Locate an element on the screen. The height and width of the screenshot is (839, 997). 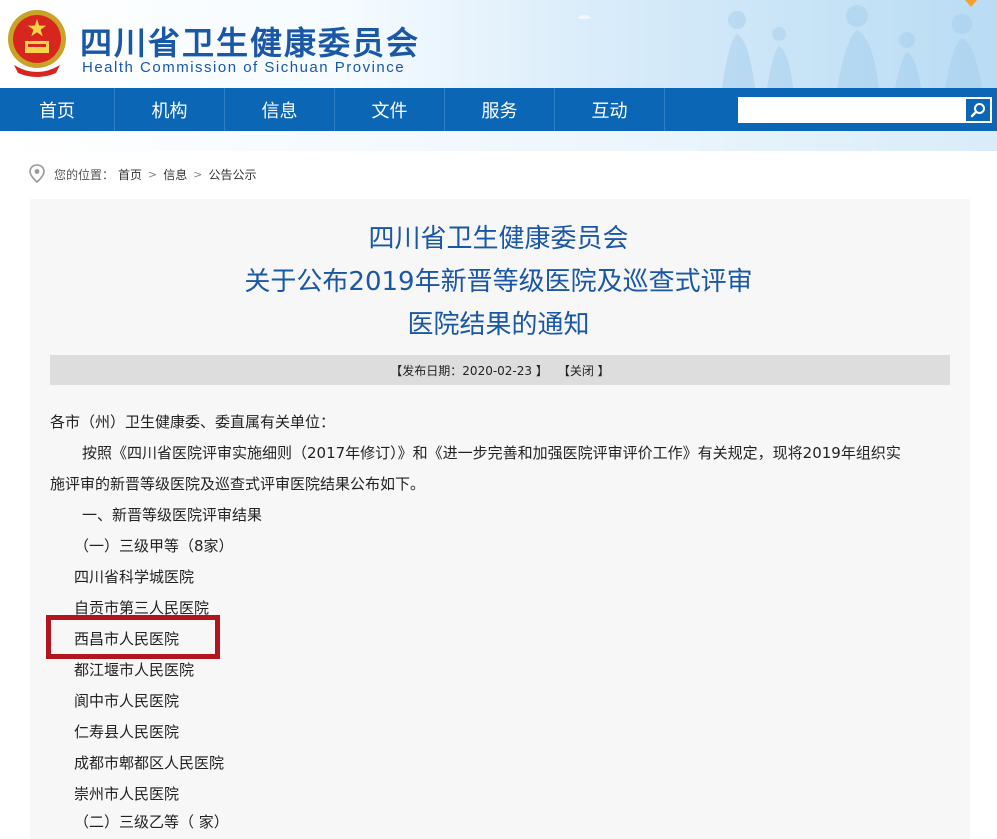
main-nav: 首页 机构 信息 文件 服务 互动 is located at coordinates (498, 109).